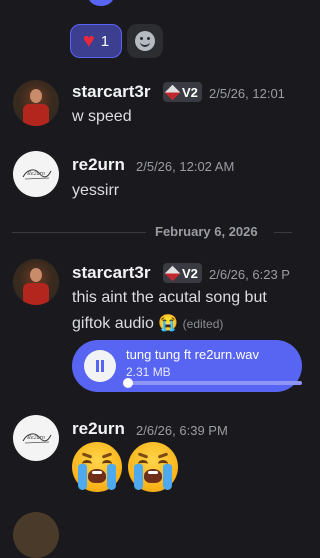 Image resolution: width=320 pixels, height=558 pixels. Describe the element at coordinates (206, 231) in the screenshot. I see `date-divider: February 6, 2026` at that location.